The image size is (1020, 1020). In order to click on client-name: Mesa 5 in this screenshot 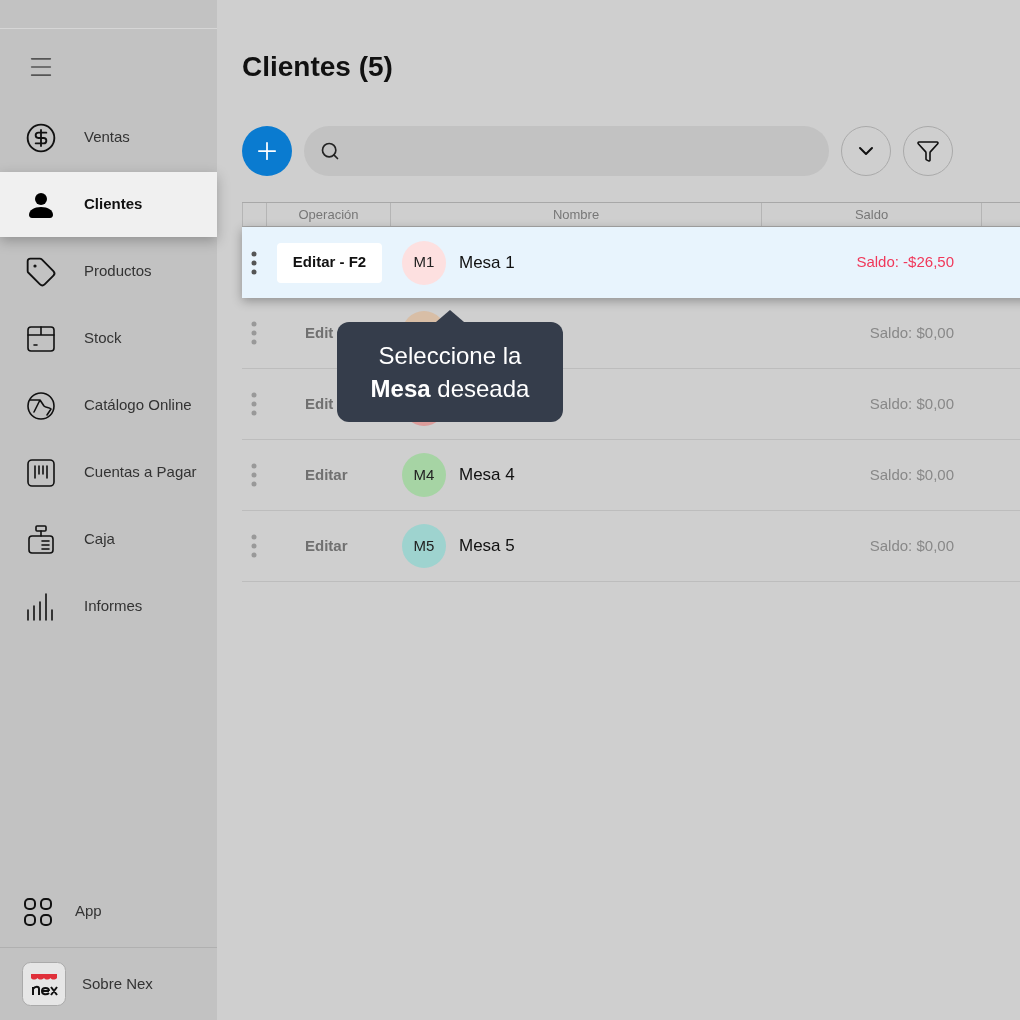, I will do `click(487, 546)`.